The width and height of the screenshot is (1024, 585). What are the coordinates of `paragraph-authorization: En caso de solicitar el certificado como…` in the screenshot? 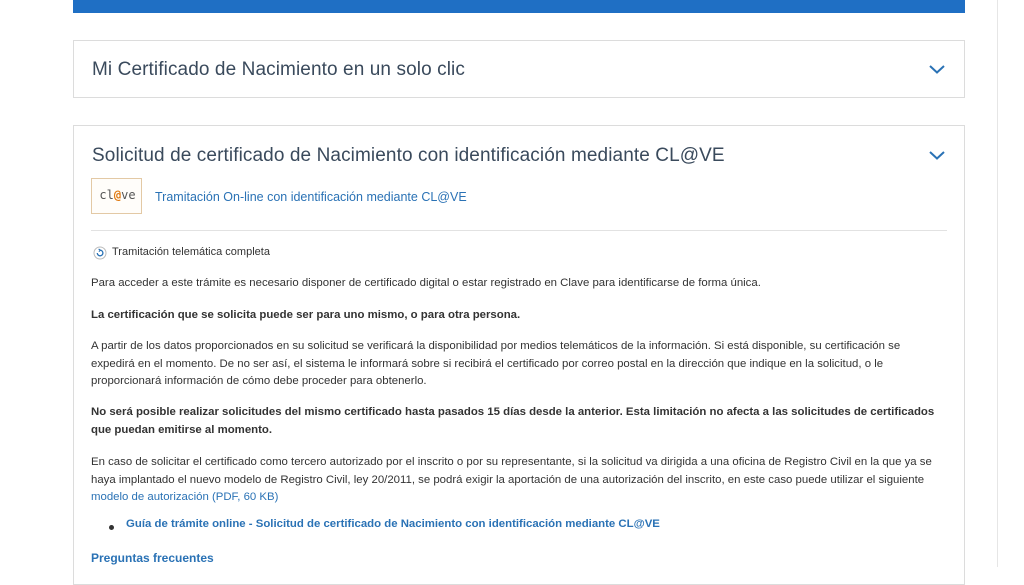 It's located at (519, 480).